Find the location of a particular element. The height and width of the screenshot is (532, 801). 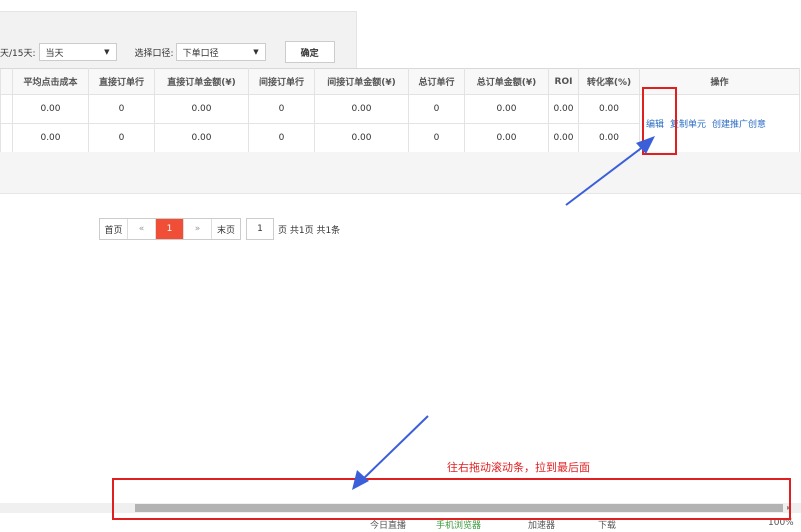

col-header: 转化率(%) is located at coordinates (609, 81).